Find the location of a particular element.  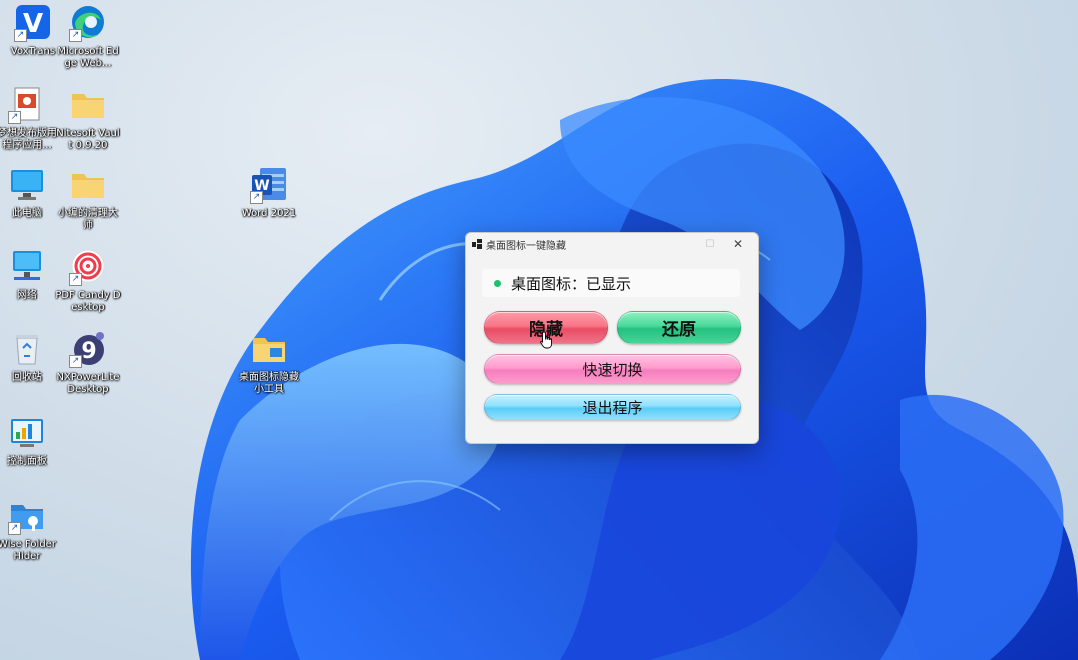

status-panel: 桌面图标： 已显示 is located at coordinates (611, 283).